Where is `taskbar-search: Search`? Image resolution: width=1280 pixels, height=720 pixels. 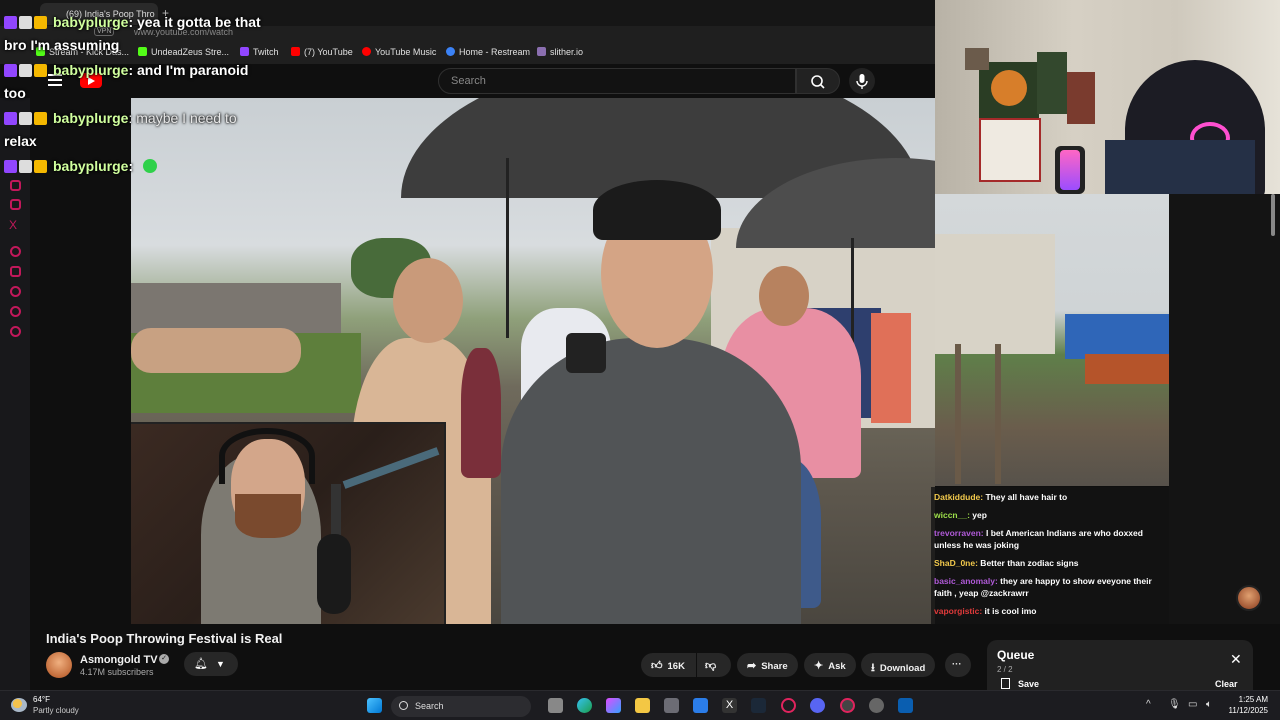 taskbar-search: Search is located at coordinates (461, 706).